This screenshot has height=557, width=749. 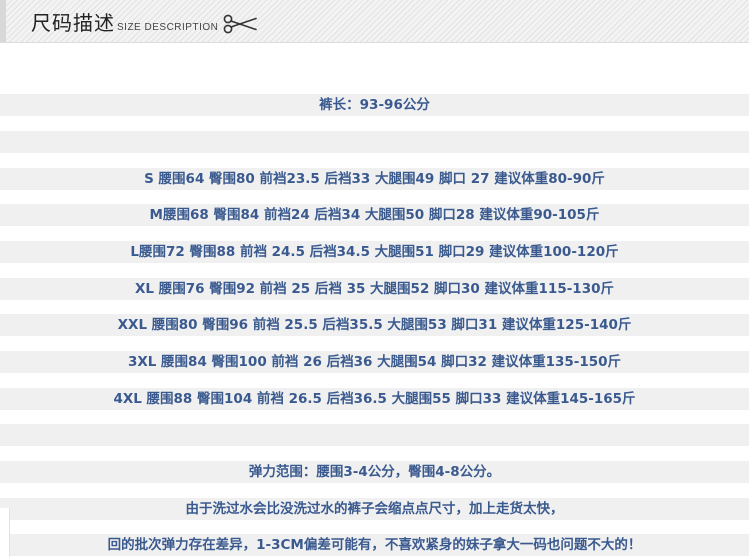 What do you see at coordinates (73, 23) in the screenshot?
I see `section-title: 尺码描述` at bounding box center [73, 23].